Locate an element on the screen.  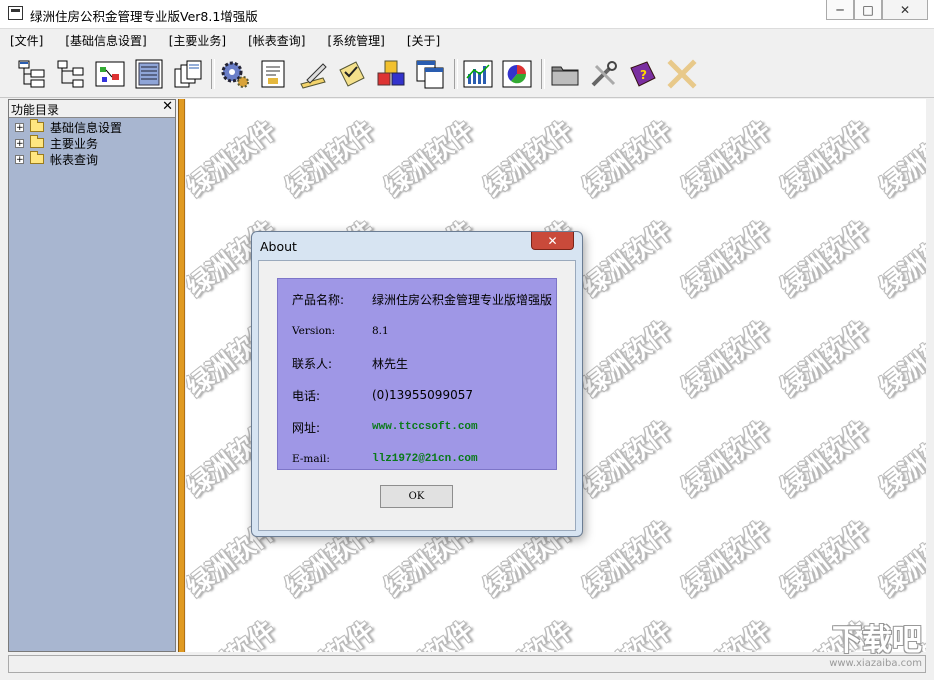
email-link: llz1972@21cn.com is located at coordinates (425, 459).